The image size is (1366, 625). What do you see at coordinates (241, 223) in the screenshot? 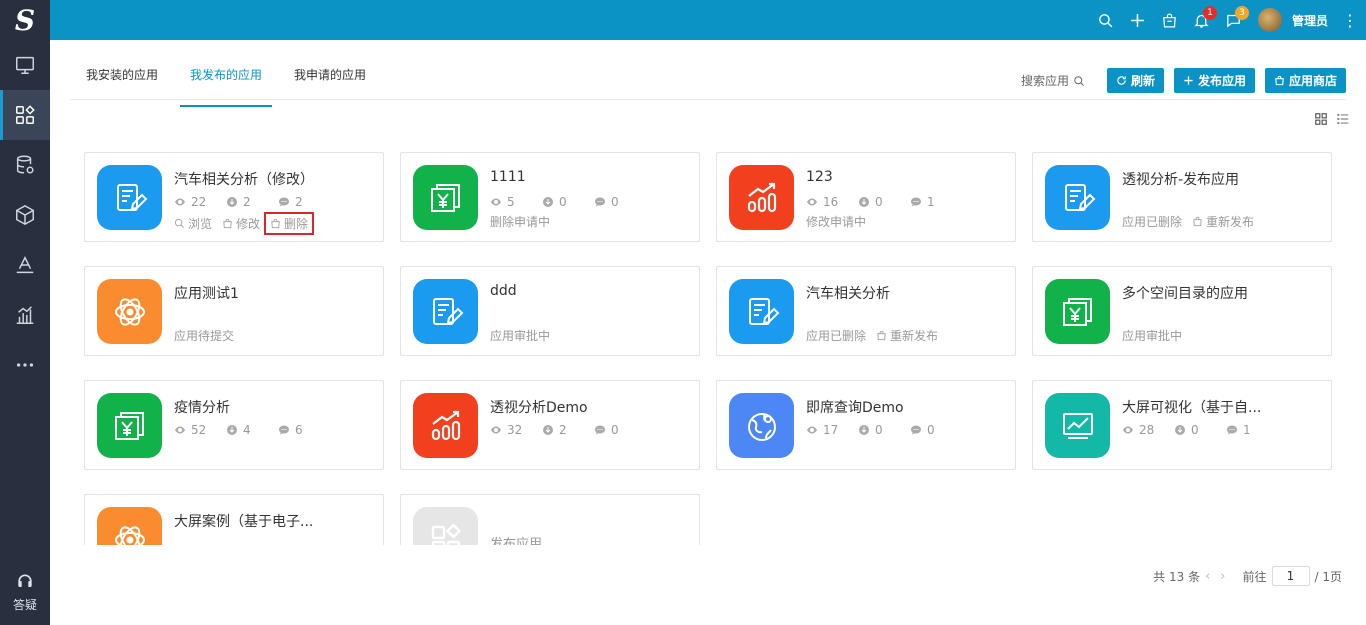
I see `edit-button: 修改` at bounding box center [241, 223].